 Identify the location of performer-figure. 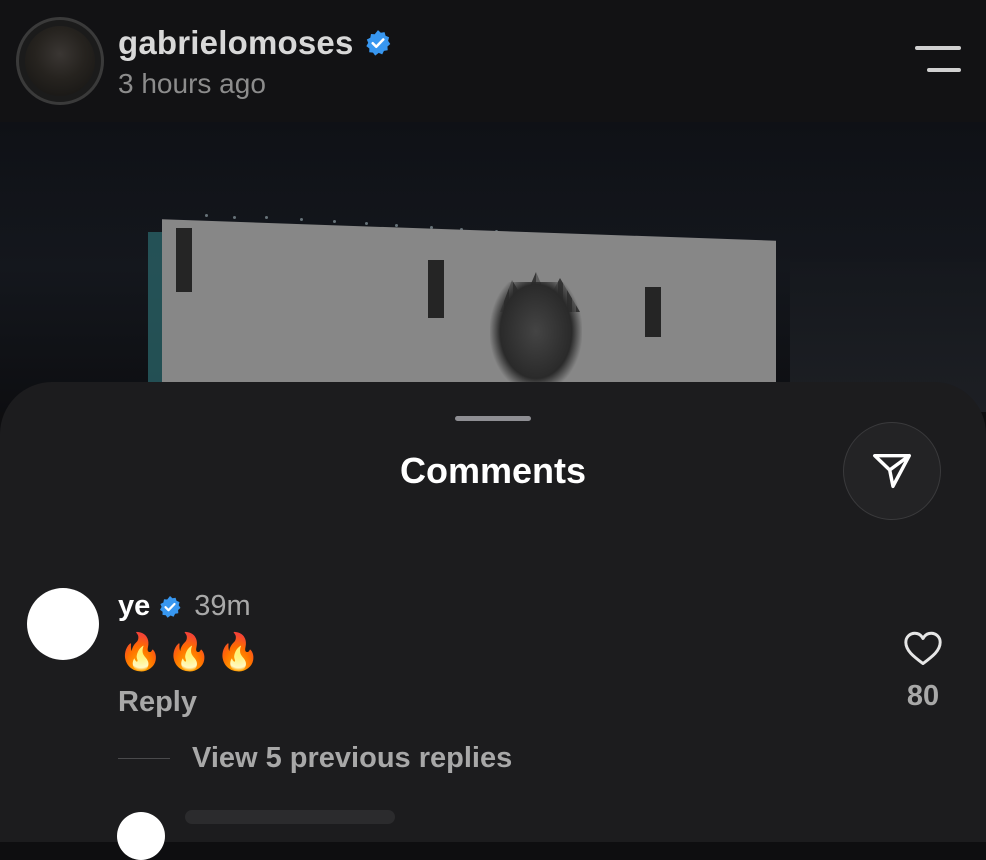
(536, 337).